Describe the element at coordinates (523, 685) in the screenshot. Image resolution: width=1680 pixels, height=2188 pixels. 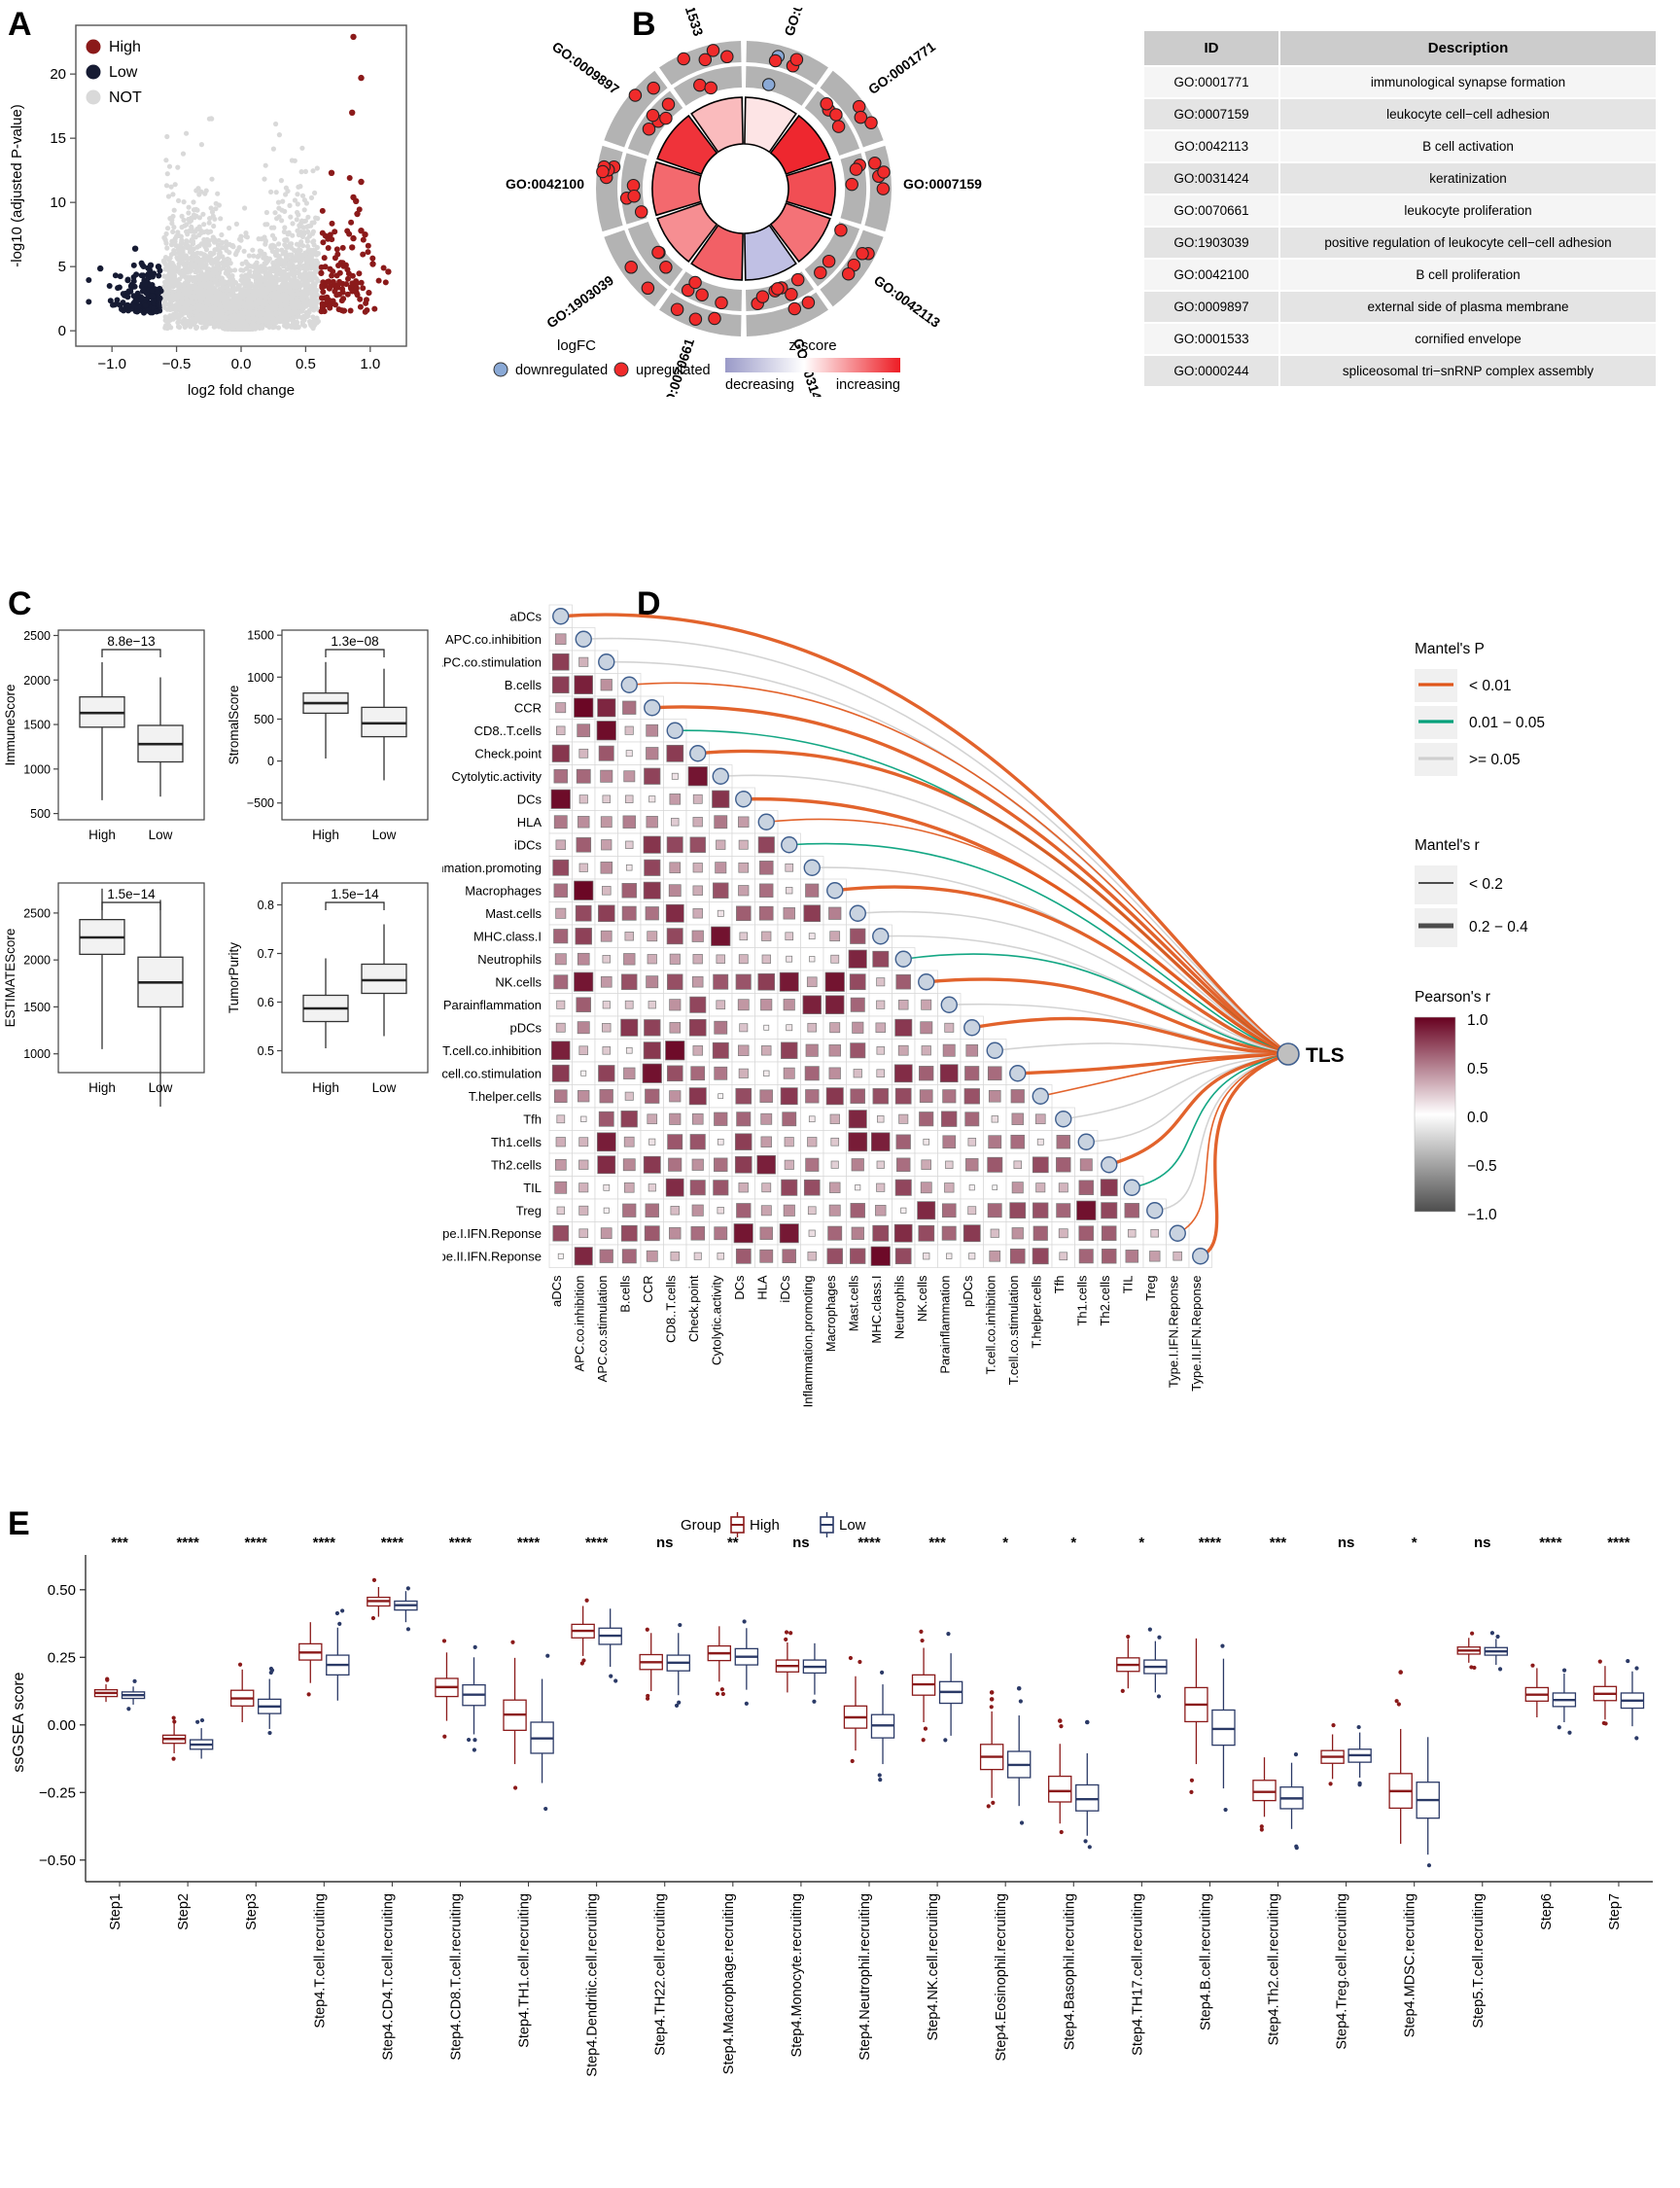
I see `matrix-row-label: B.cells` at that location.